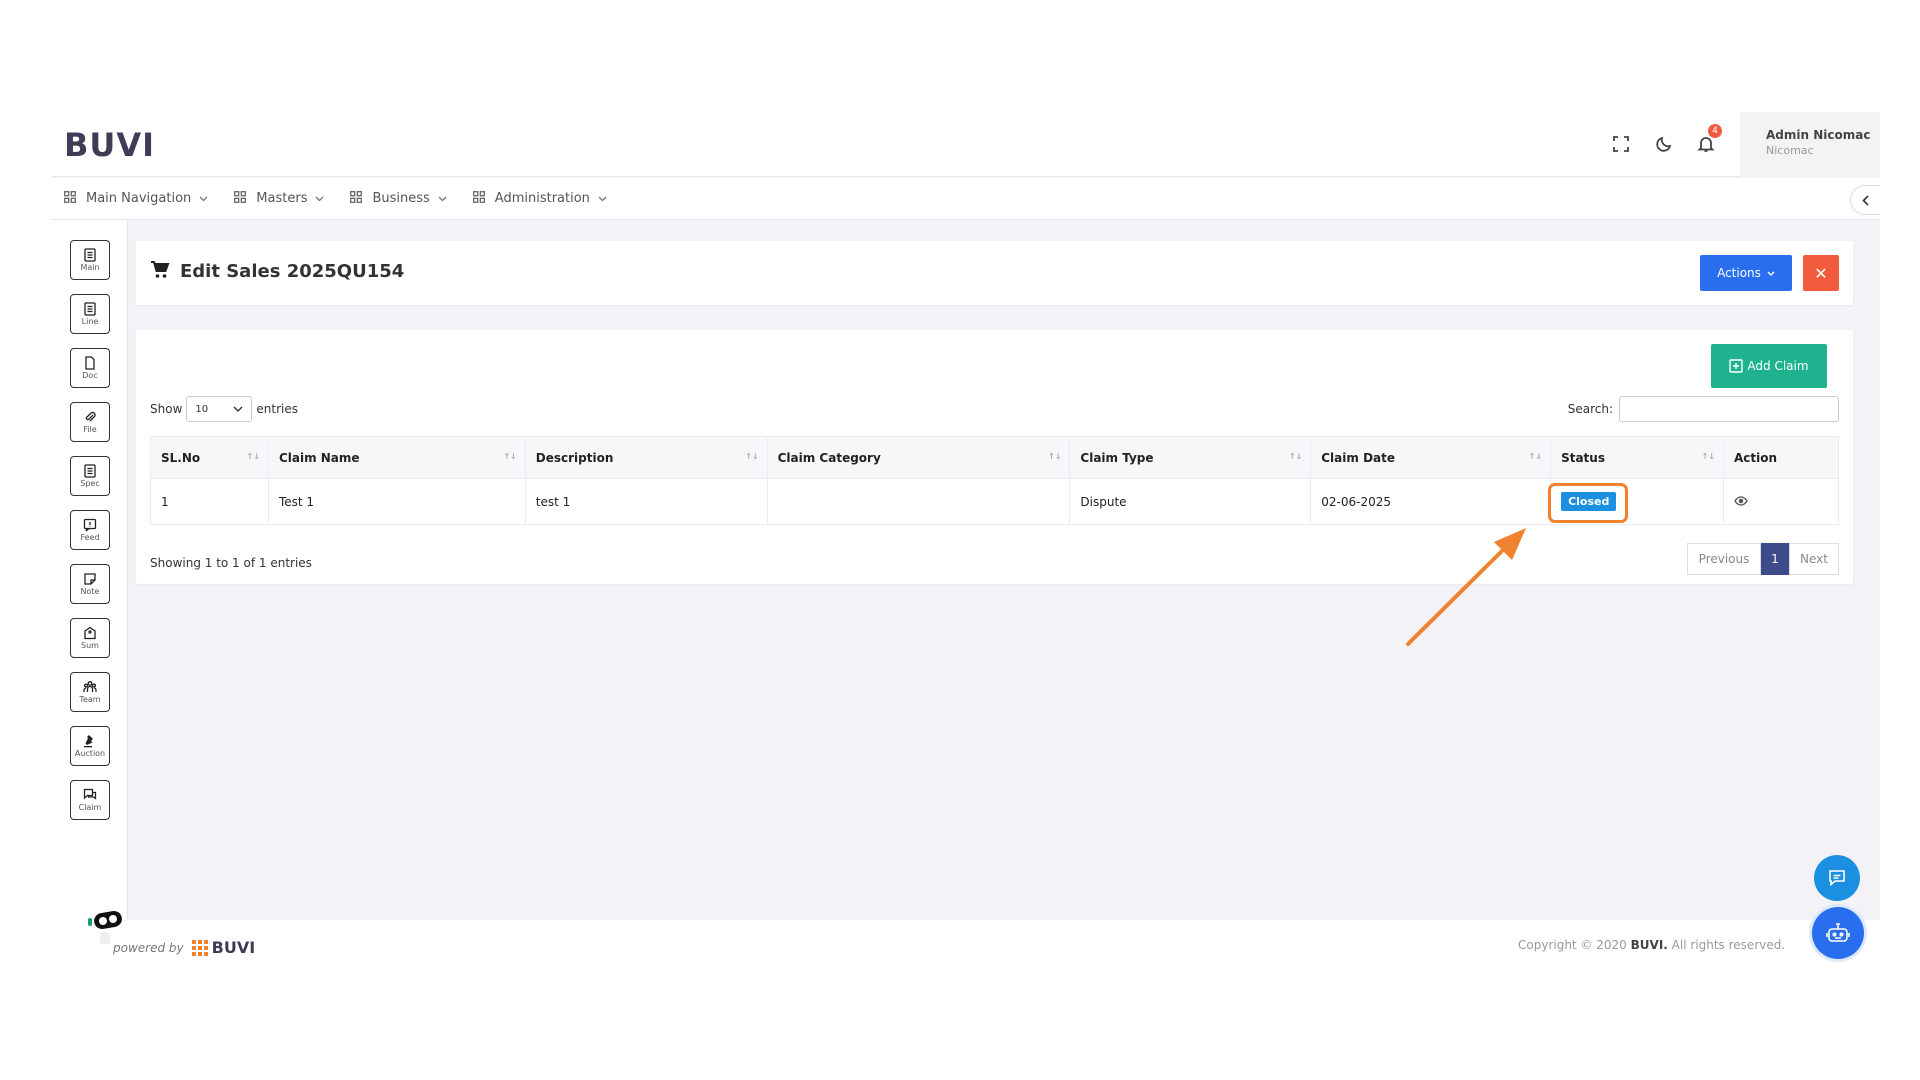 This screenshot has height=1080, width=1920. Describe the element at coordinates (1621, 144) in the screenshot. I see `fullscreen-icon` at that location.